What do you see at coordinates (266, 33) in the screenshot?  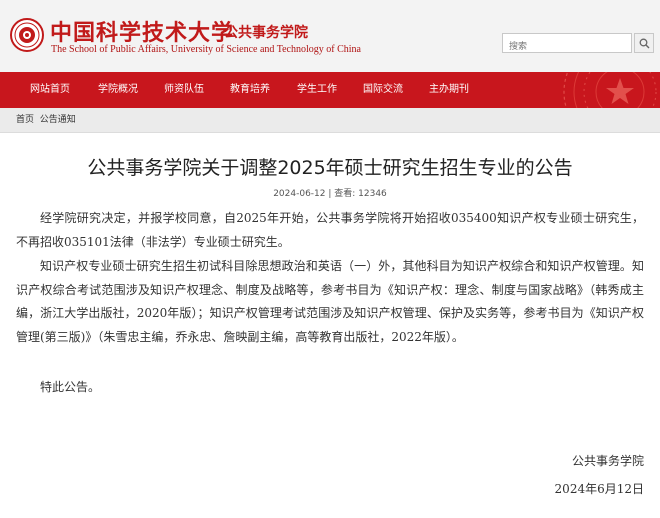 I see `school-name: 公共事务学院` at bounding box center [266, 33].